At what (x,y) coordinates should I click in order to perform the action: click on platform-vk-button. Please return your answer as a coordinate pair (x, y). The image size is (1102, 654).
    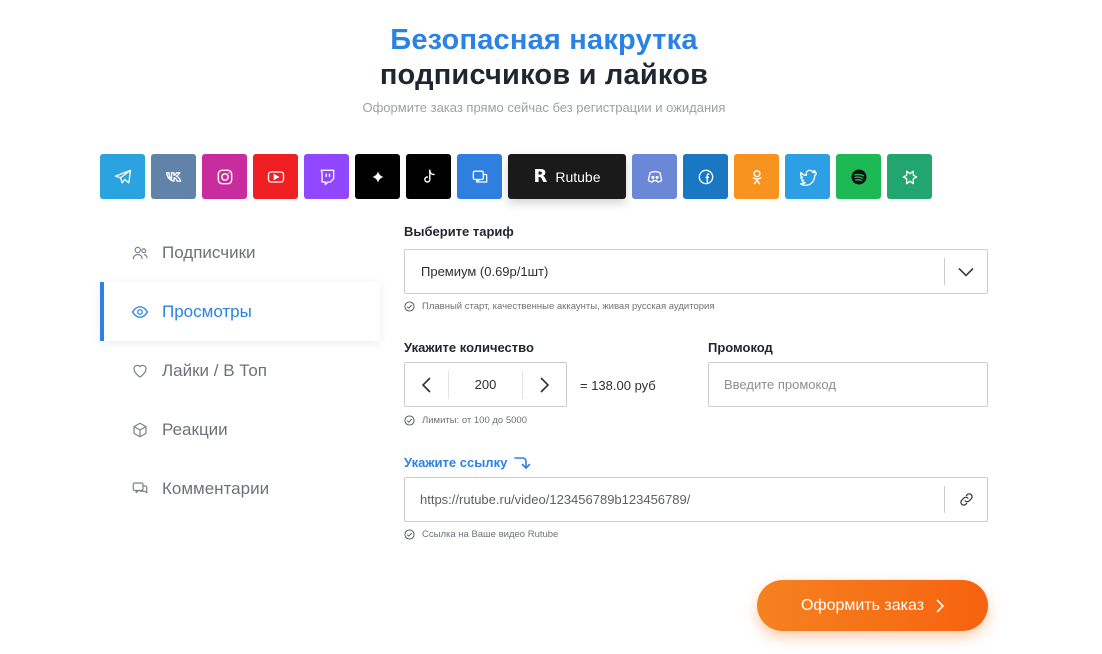
    Looking at the image, I should click on (173, 176).